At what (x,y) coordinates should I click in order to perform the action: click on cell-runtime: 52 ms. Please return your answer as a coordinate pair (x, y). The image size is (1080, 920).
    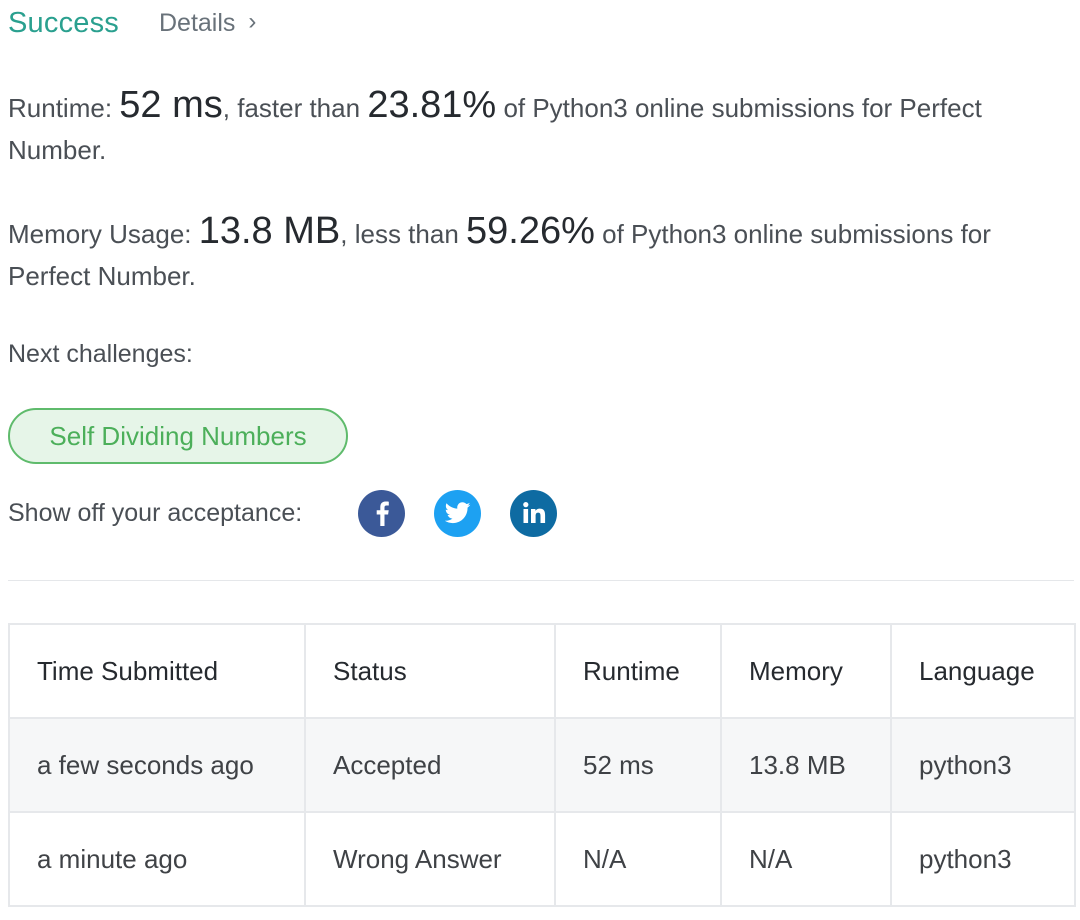
    Looking at the image, I should click on (638, 765).